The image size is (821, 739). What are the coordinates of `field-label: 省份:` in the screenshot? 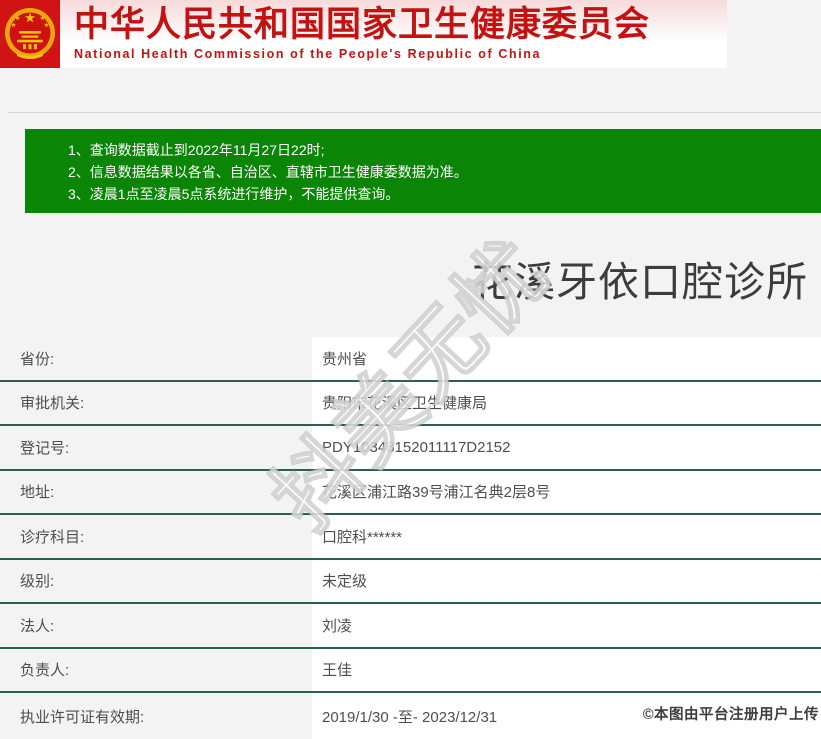 It's located at (37, 359).